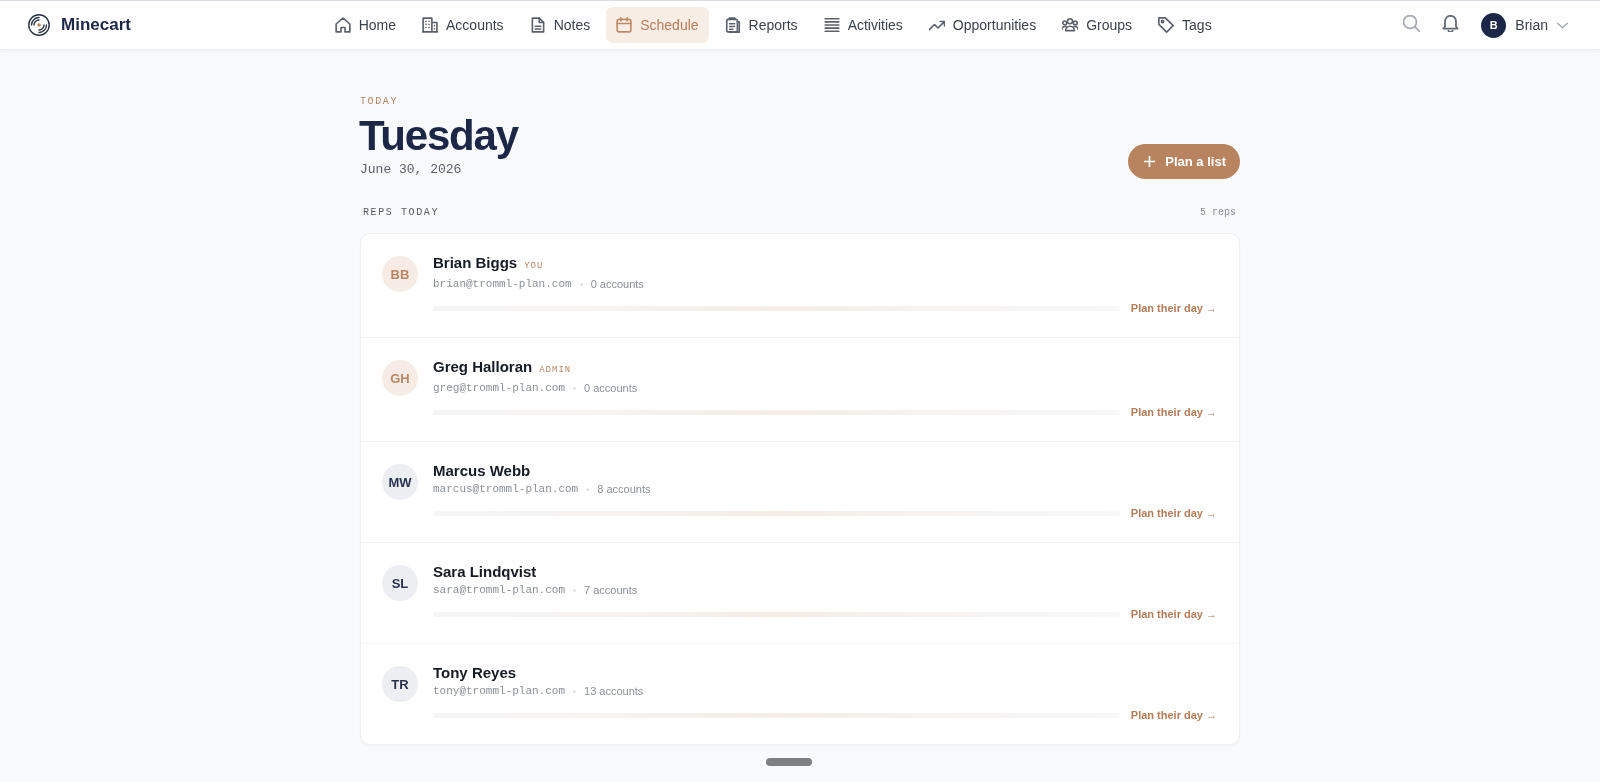  What do you see at coordinates (831, 25) in the screenshot?
I see `list-icon` at bounding box center [831, 25].